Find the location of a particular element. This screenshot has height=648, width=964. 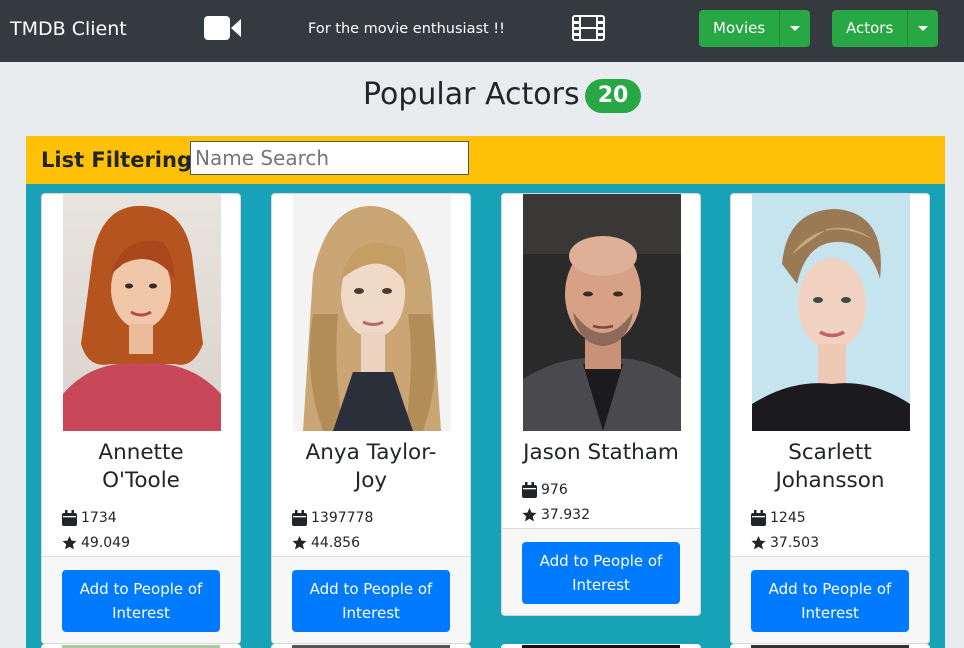

actor-name: Anya Taylor- is located at coordinates (371, 452).